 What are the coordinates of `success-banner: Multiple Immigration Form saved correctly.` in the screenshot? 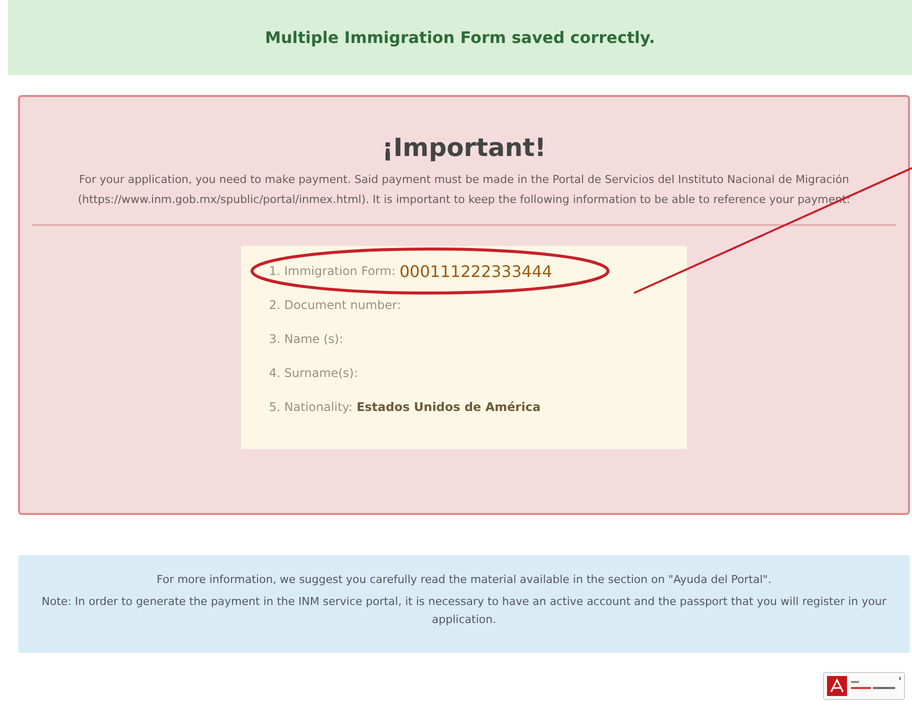 It's located at (460, 37).